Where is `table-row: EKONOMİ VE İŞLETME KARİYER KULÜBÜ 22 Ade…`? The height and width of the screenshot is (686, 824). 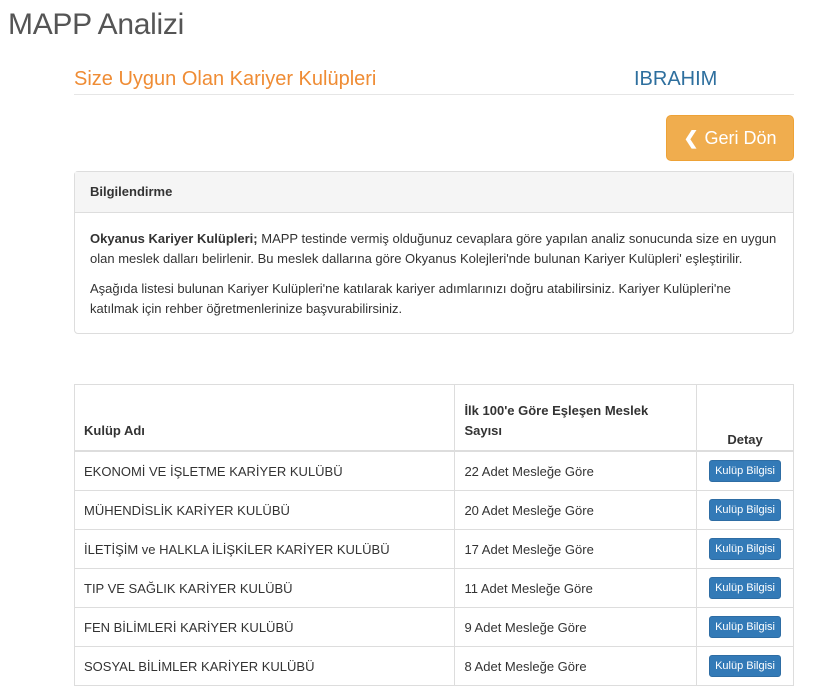
table-row: EKONOMİ VE İŞLETME KARİYER KULÜBÜ 22 Ade… is located at coordinates (433, 470).